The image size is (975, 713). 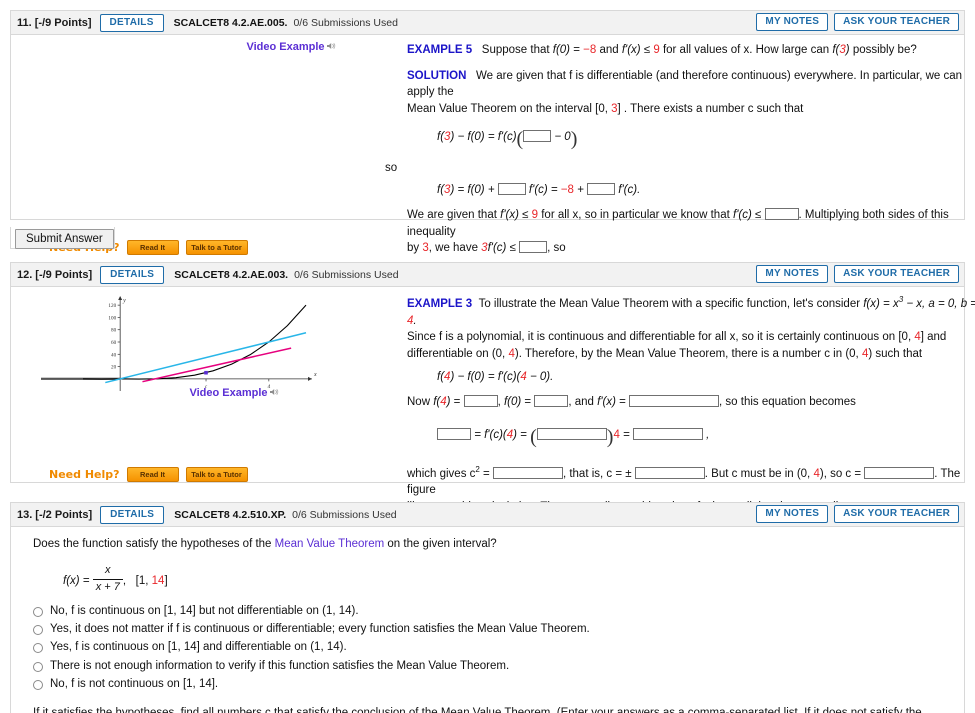 I want to click on svg-text: y, so click(x=124, y=301).